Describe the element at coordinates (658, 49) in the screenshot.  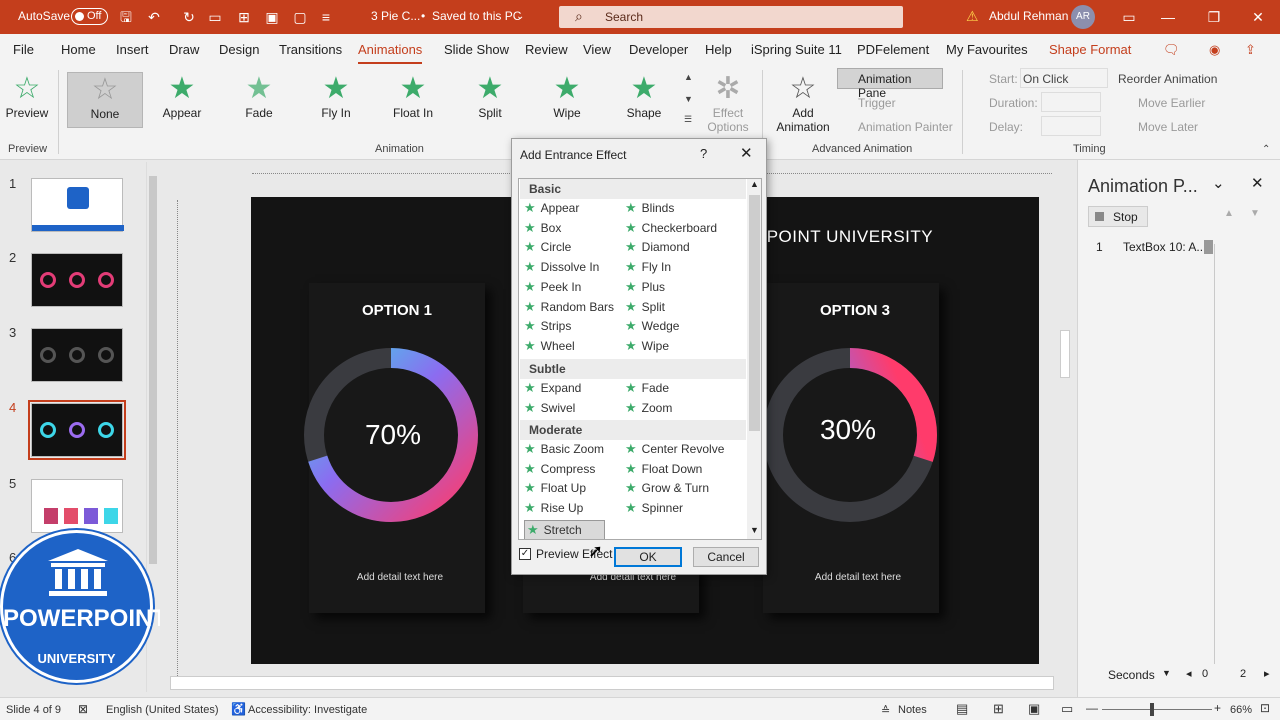
I see `tab-developer: Developer` at that location.